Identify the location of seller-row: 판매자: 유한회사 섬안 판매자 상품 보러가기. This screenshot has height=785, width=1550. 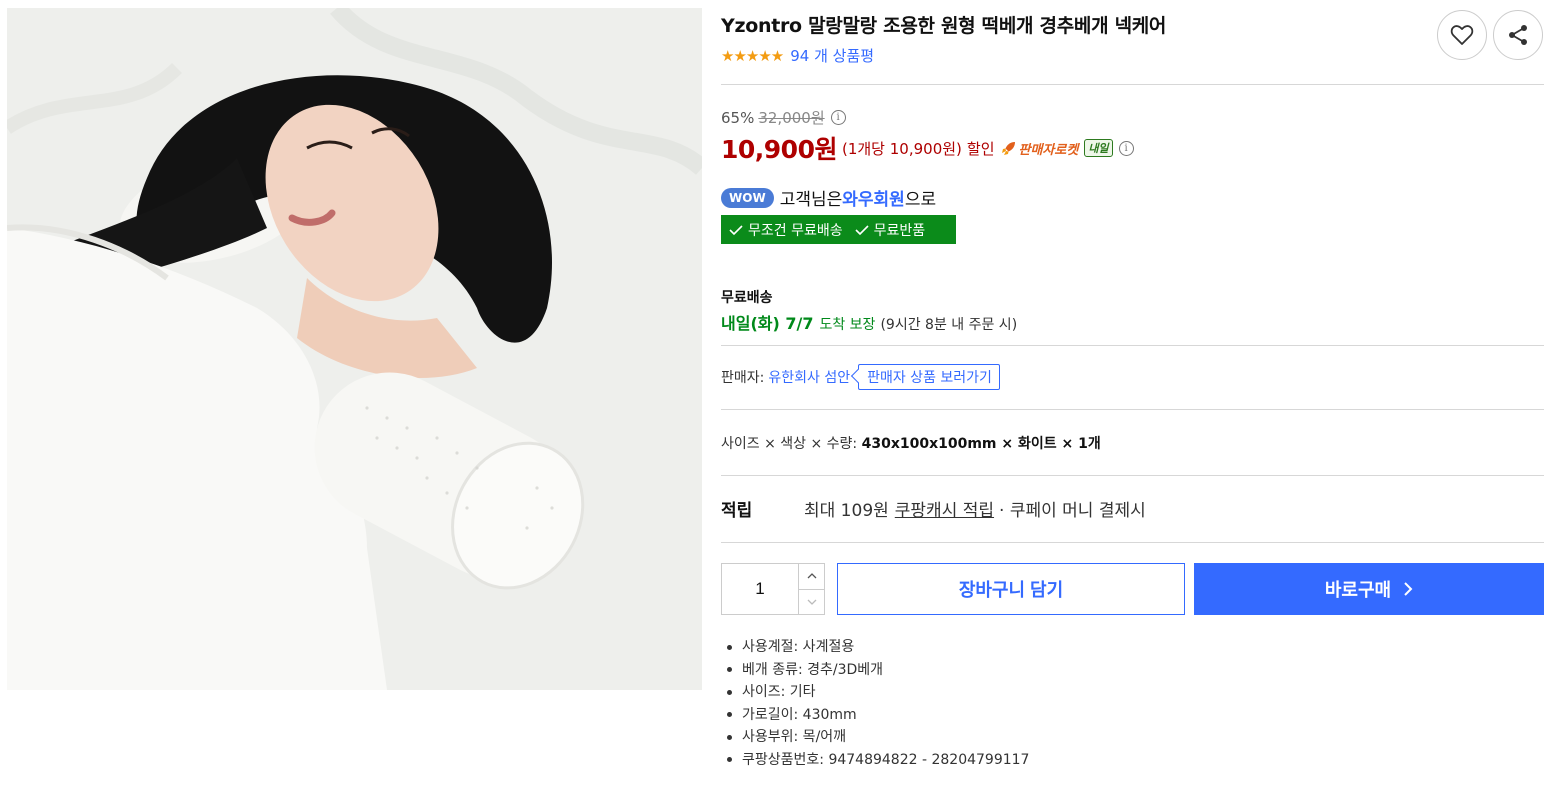
(860, 377).